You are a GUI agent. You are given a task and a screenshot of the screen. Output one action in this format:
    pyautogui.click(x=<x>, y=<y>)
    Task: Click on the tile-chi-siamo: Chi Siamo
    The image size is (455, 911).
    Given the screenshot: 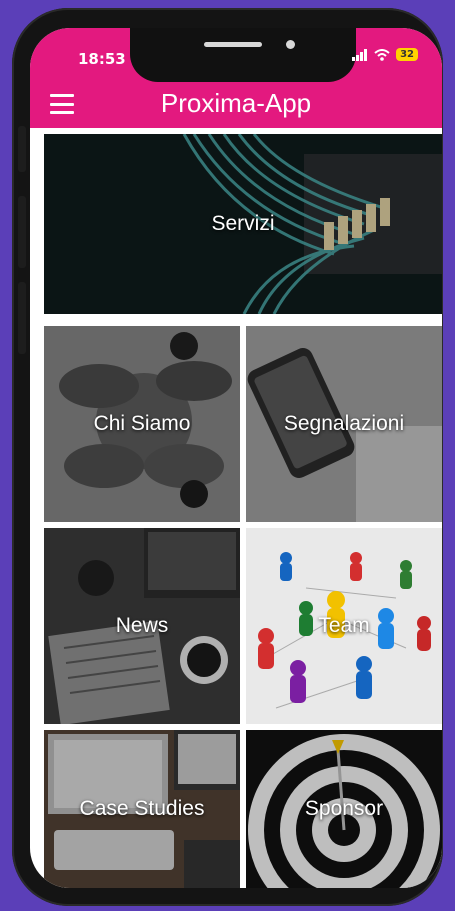 What is the action you would take?
    pyautogui.click(x=142, y=424)
    